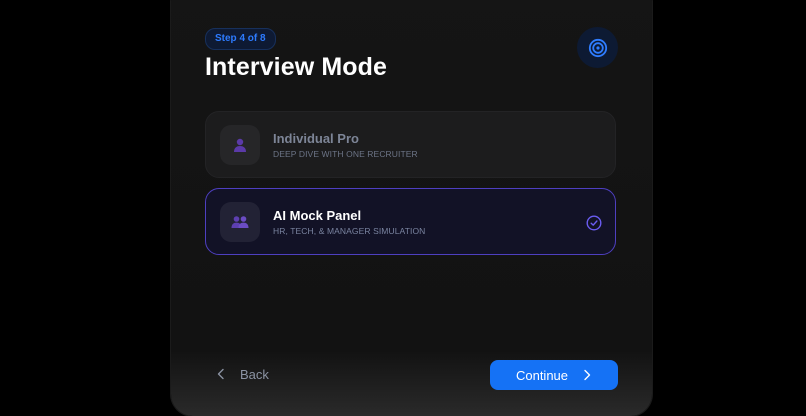 This screenshot has width=806, height=416. I want to click on option-subtitle: HR, TECH, & MANAGER SIMULATION, so click(349, 231).